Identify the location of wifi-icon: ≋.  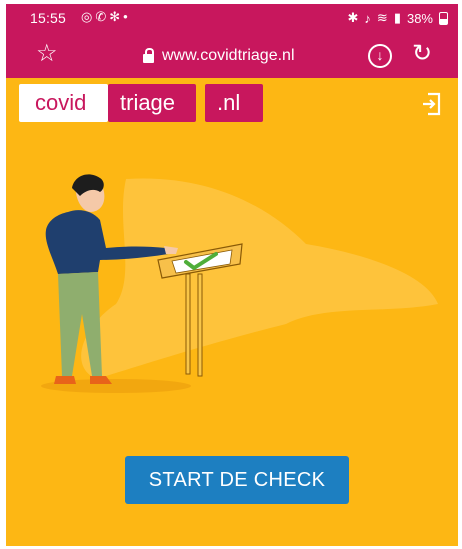
(382, 17).